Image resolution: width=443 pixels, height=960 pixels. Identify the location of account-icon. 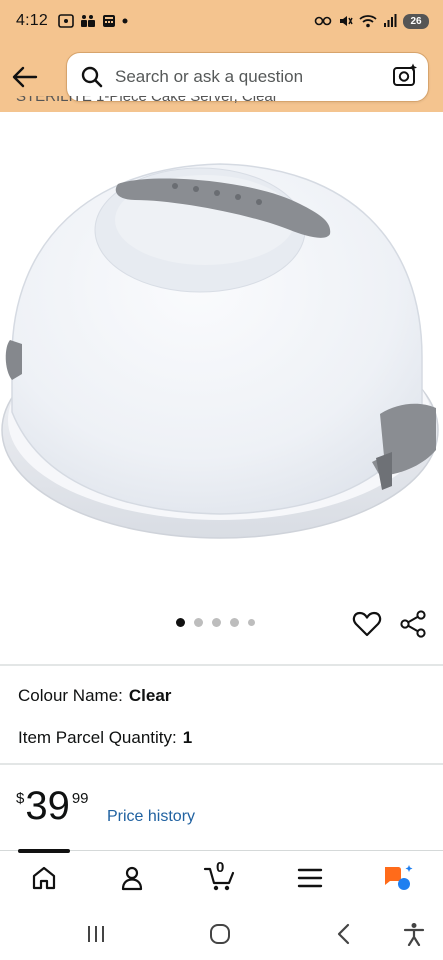
(132, 878).